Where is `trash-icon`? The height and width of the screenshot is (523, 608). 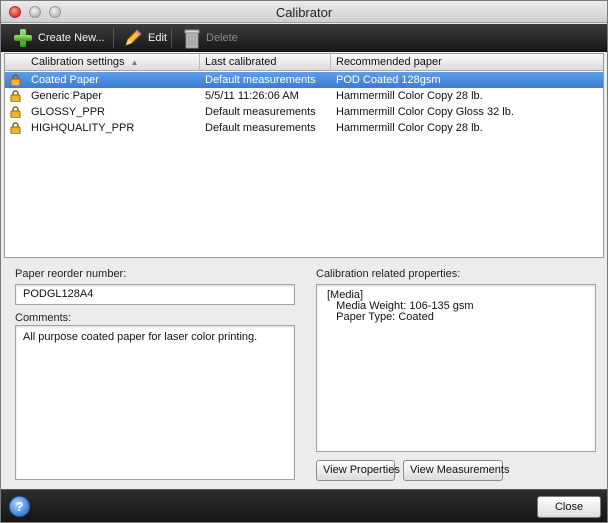 trash-icon is located at coordinates (192, 39).